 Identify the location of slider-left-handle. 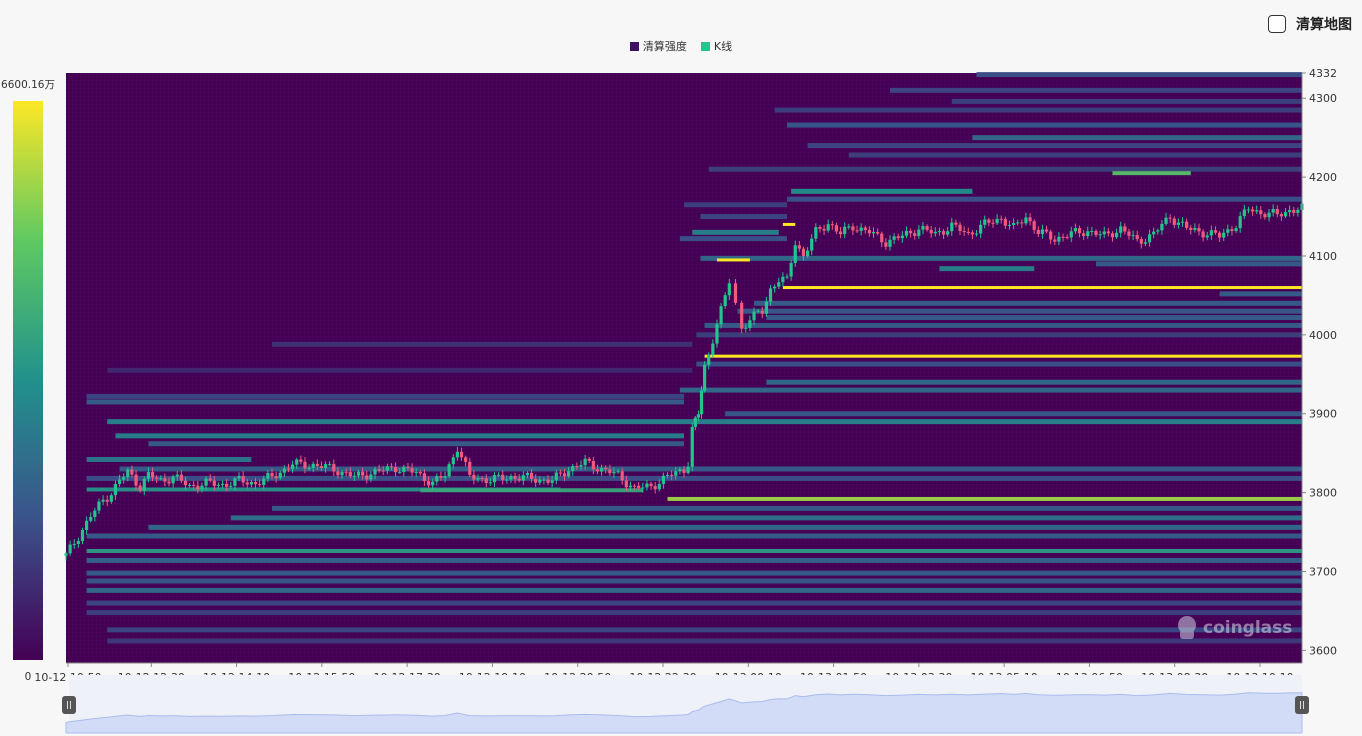
(69, 705).